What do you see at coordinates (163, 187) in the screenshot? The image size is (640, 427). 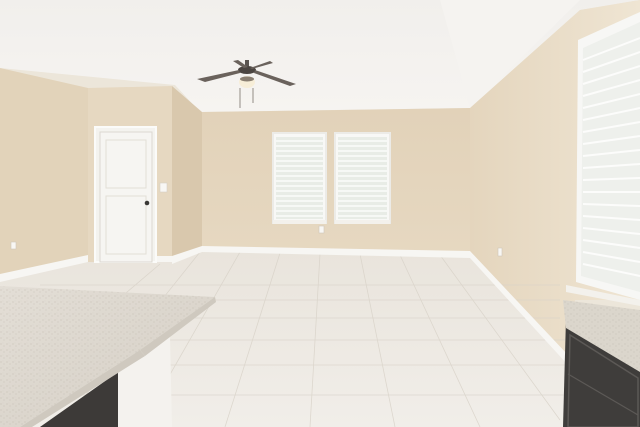 I see `light-switch-icon` at bounding box center [163, 187].